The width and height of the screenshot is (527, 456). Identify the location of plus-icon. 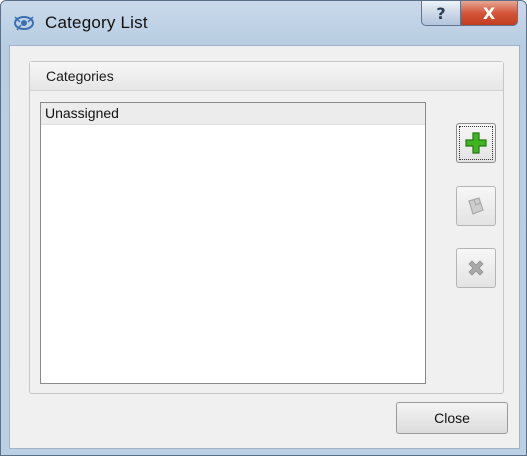
(476, 143).